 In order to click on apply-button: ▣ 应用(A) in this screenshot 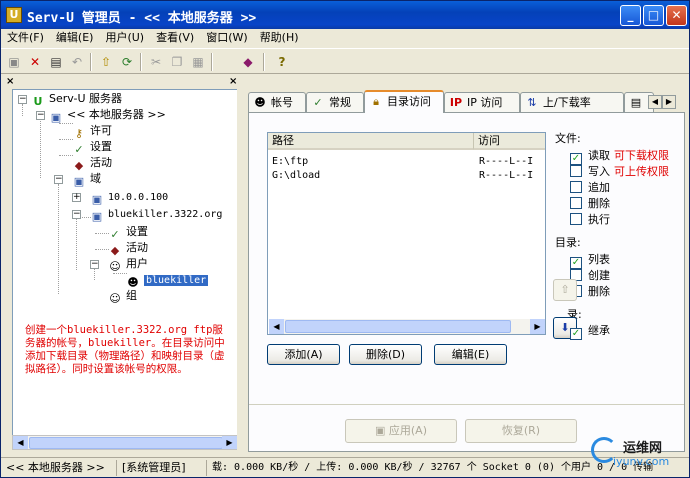, I will do `click(401, 431)`.